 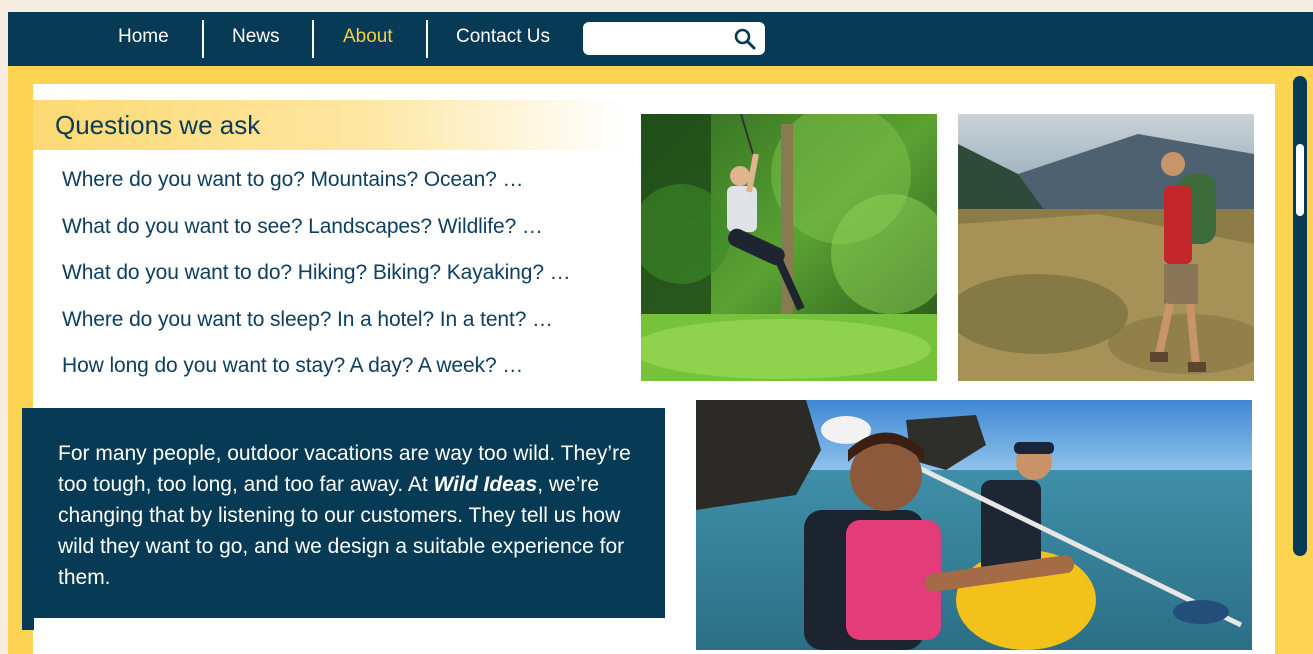 What do you see at coordinates (256, 37) in the screenshot?
I see `nav-item-news: News` at bounding box center [256, 37].